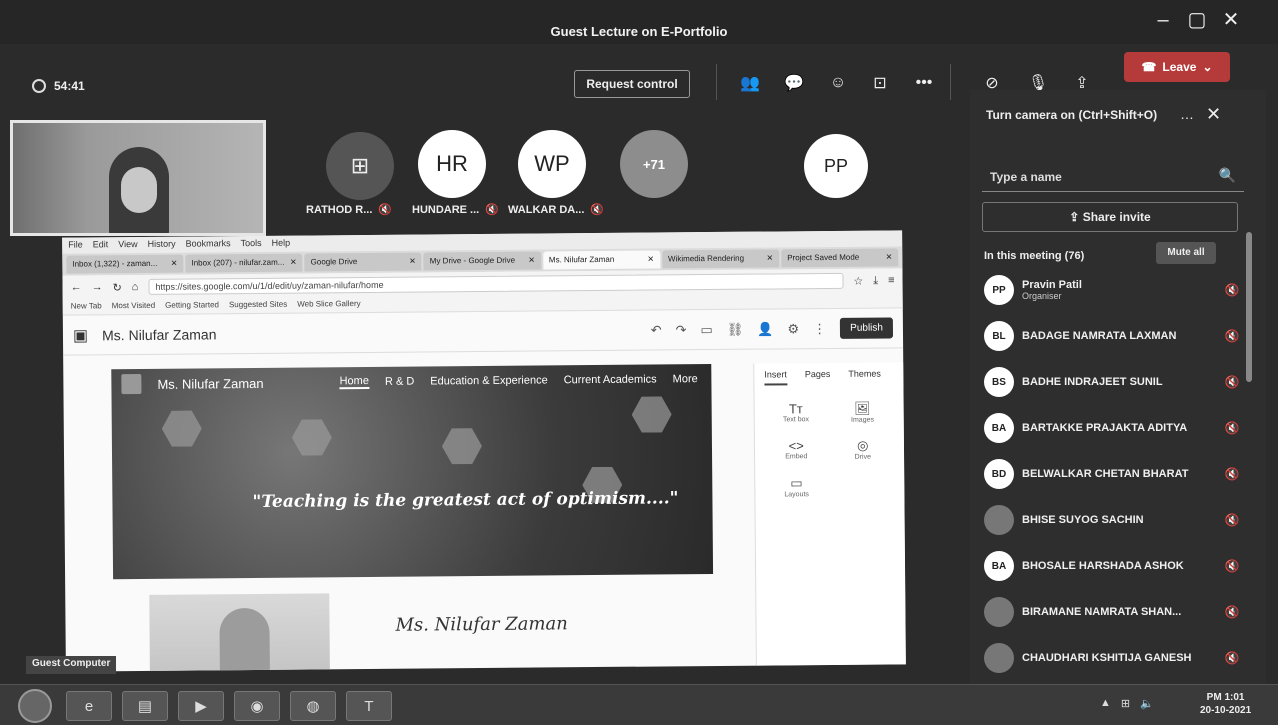 This screenshot has width=1278, height=725. Describe the element at coordinates (1114, 382) in the screenshot. I see `participant-row: BS BADHE INDRAJEET SUNIL 🔇` at that location.